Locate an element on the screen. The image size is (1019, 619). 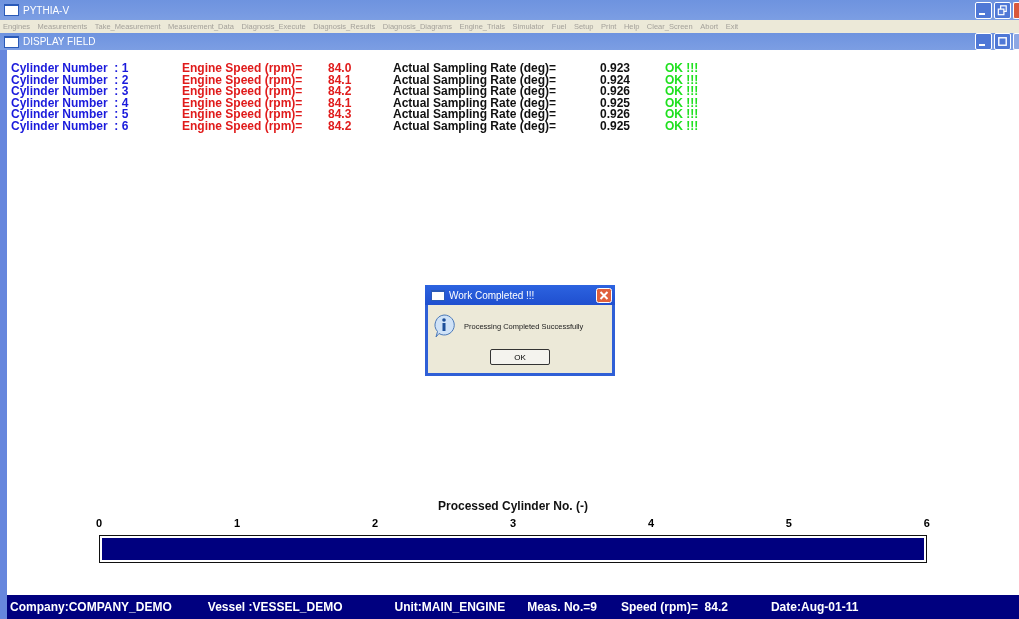
restore-button is located at coordinates (1002, 10).